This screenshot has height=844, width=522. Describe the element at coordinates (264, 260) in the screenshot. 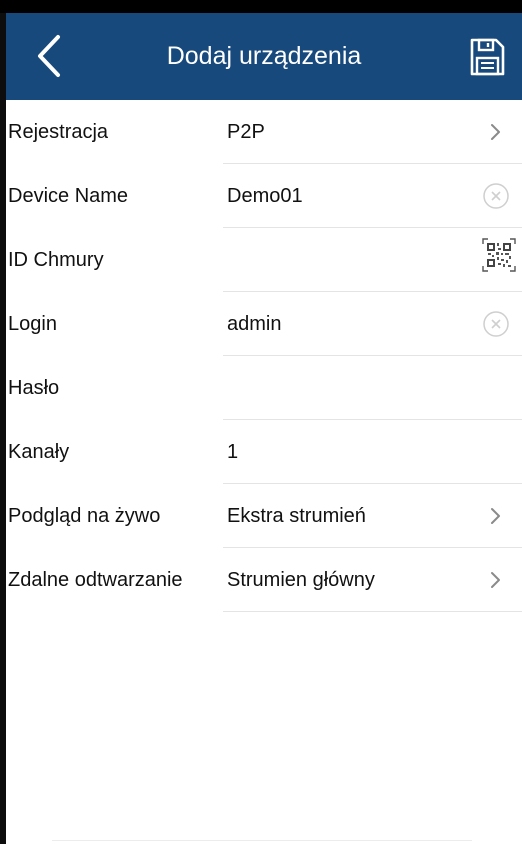

I see `cloud-id-row: ID Chmury` at that location.